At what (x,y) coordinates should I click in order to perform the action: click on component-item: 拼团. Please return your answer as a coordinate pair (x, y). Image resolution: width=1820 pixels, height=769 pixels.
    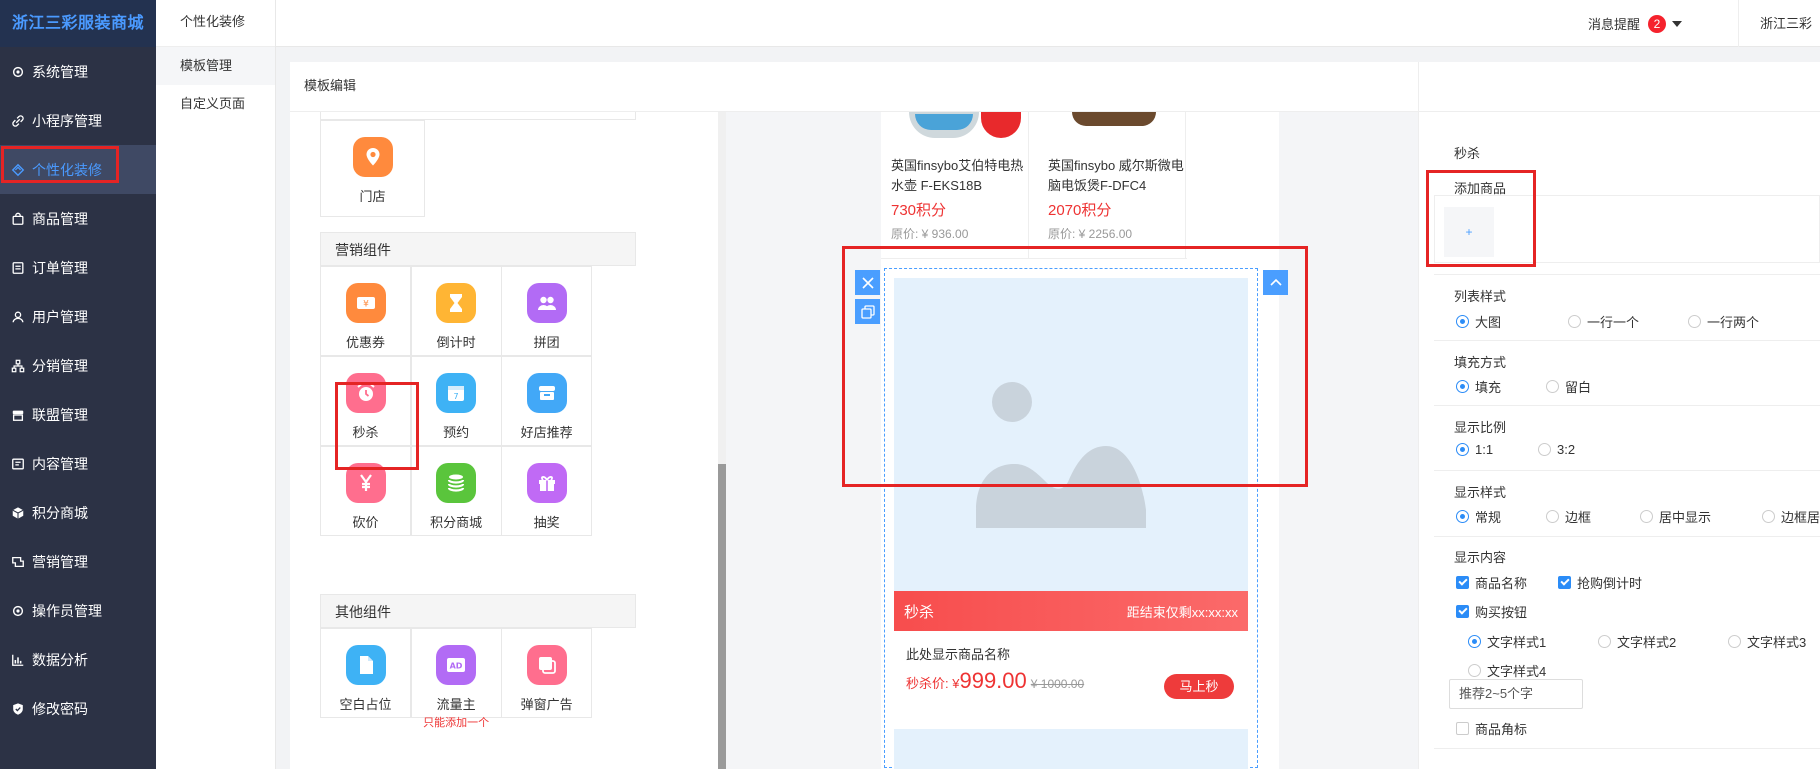
    Looking at the image, I should click on (547, 311).